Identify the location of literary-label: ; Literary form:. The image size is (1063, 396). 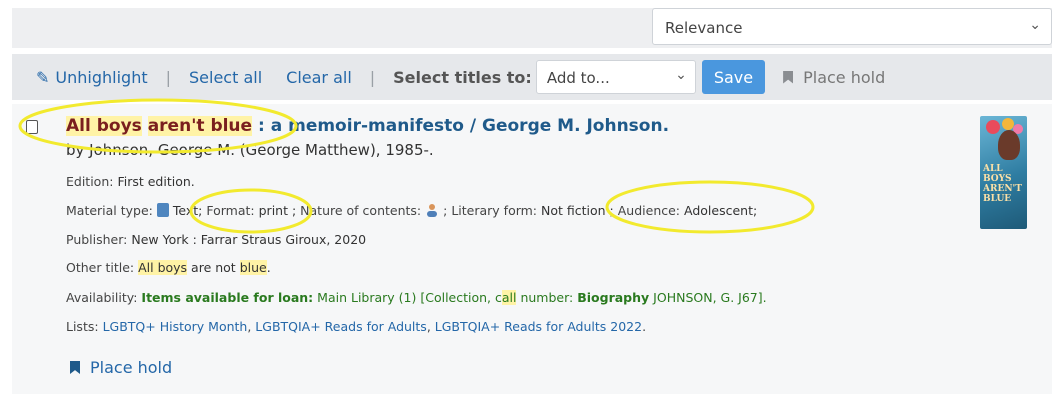
(490, 210).